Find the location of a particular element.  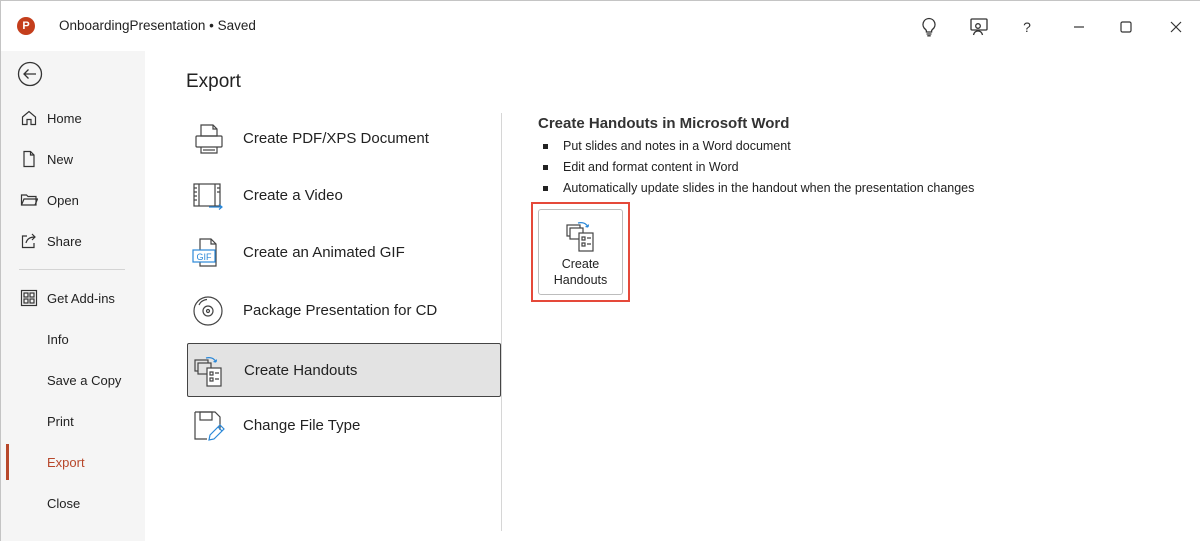

button-label-line2: Handouts is located at coordinates (580, 280).